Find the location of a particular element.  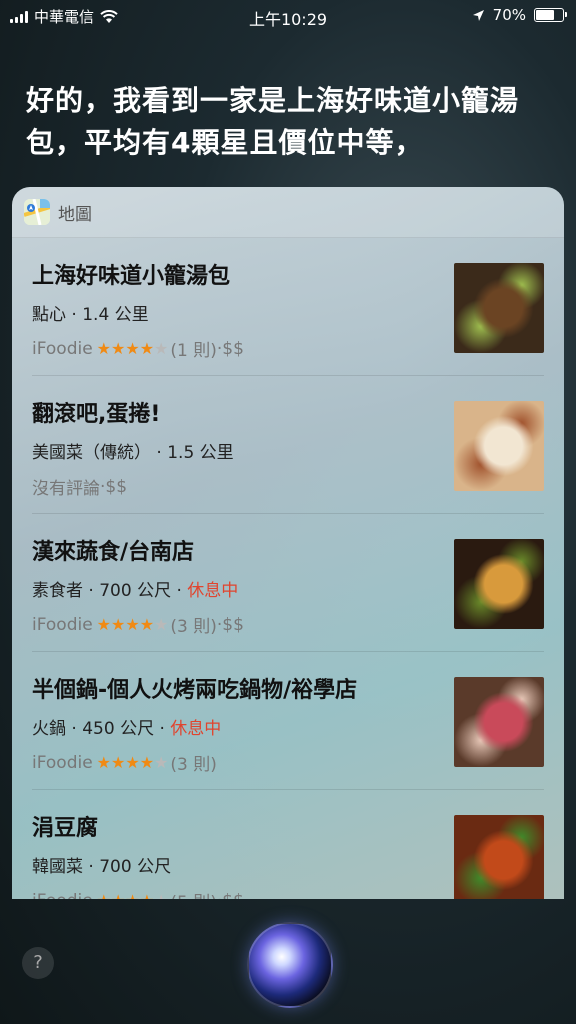

result-category: 點心 is located at coordinates (49, 315).